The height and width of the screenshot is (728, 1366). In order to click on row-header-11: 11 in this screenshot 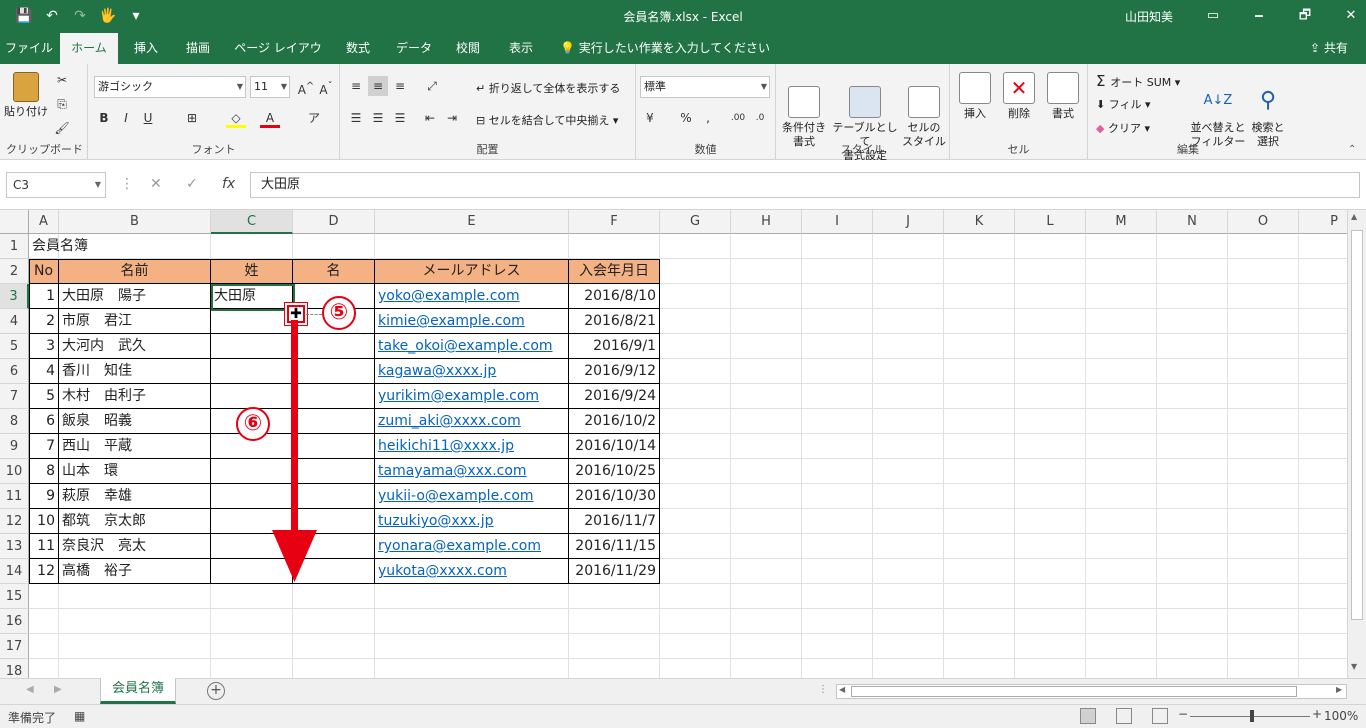, I will do `click(14, 496)`.